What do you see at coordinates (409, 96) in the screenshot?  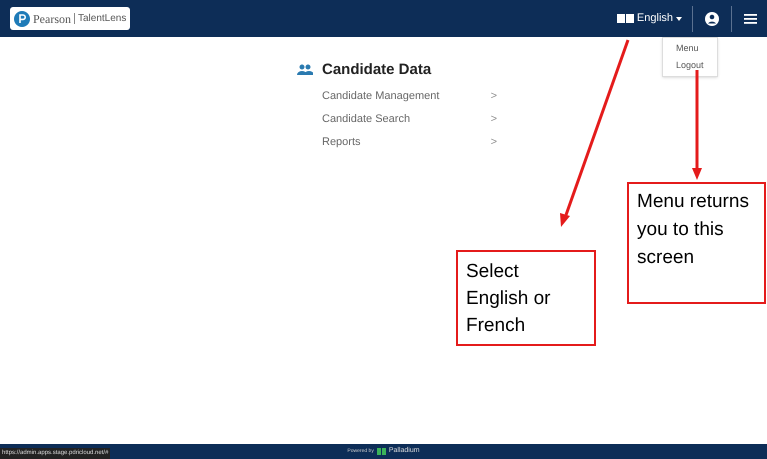 I see `nav-item: Candidate Management >` at bounding box center [409, 96].